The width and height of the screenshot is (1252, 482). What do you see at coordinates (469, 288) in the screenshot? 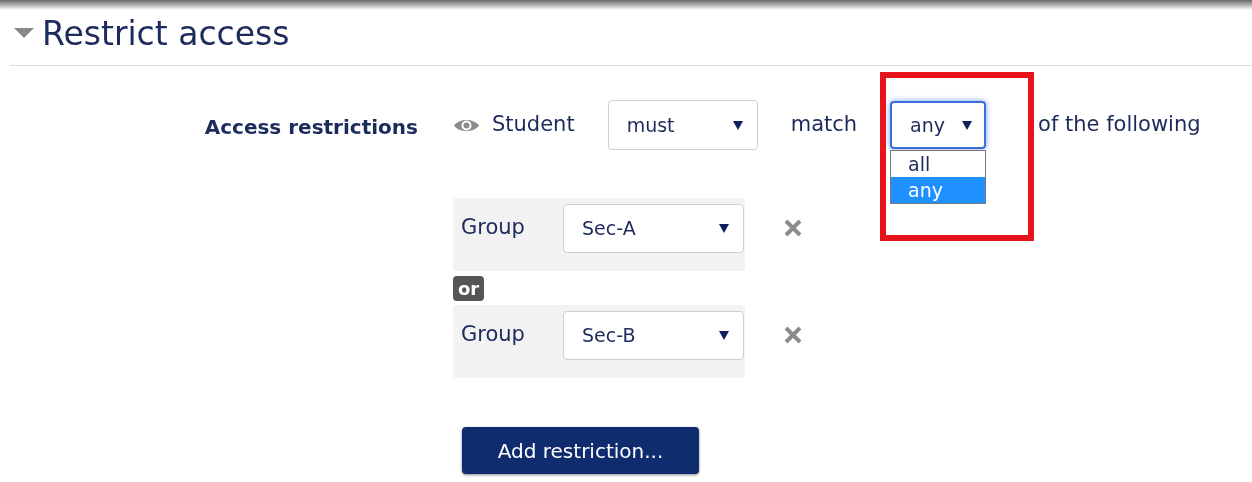
I see `or-badge: or` at bounding box center [469, 288].